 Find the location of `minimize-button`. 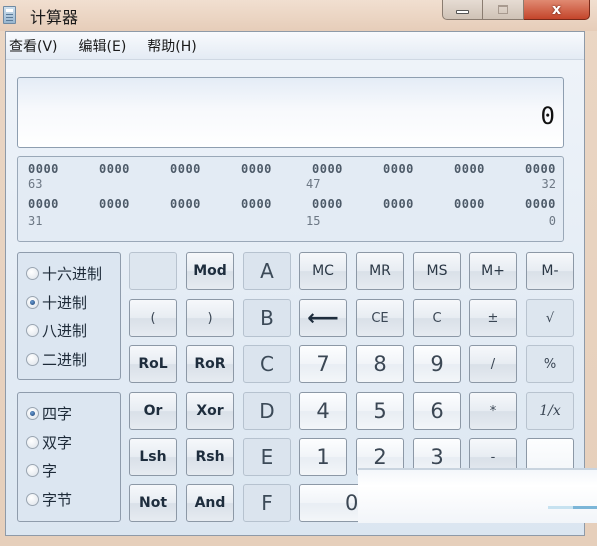

minimize-button is located at coordinates (462, 10).